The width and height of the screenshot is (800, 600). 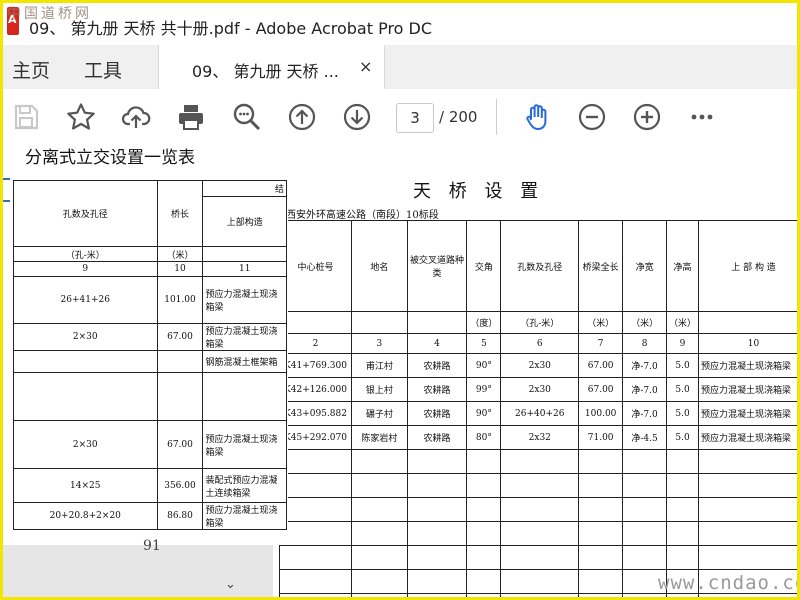 I want to click on col-number: 8, so click(x=645, y=343).